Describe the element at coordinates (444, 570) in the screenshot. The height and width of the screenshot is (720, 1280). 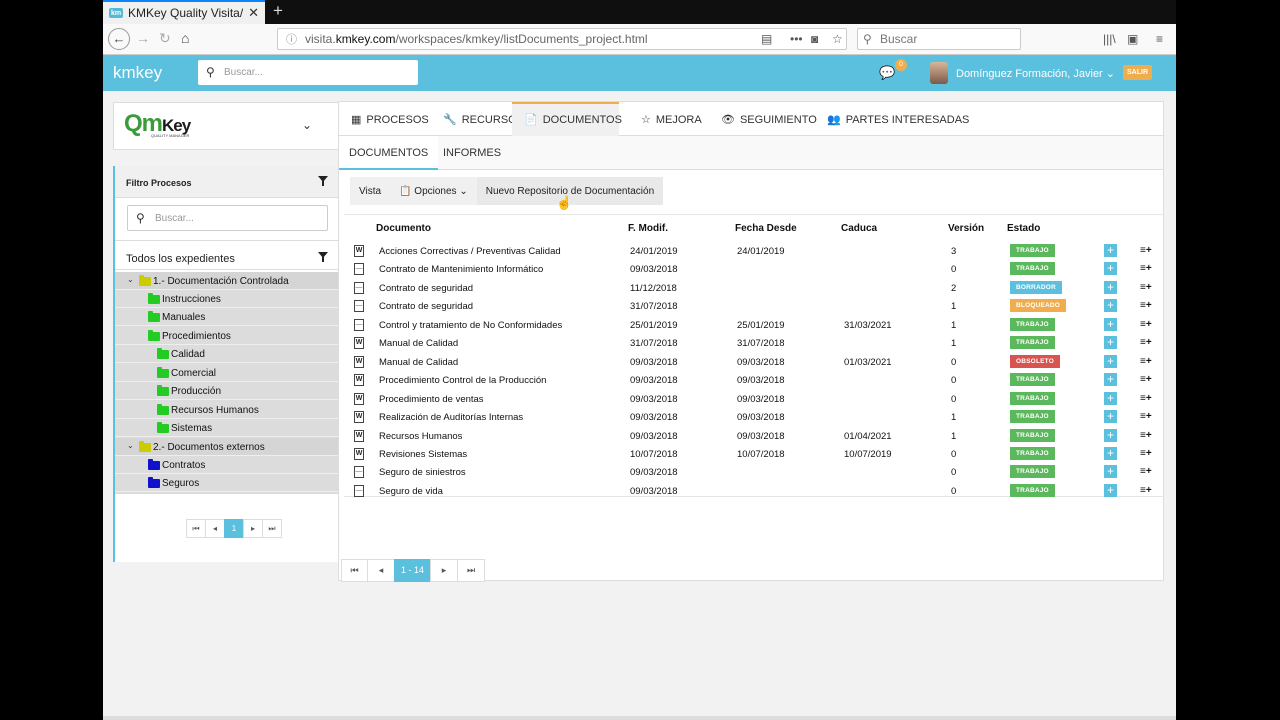
I see `next-page-button: ▸` at that location.